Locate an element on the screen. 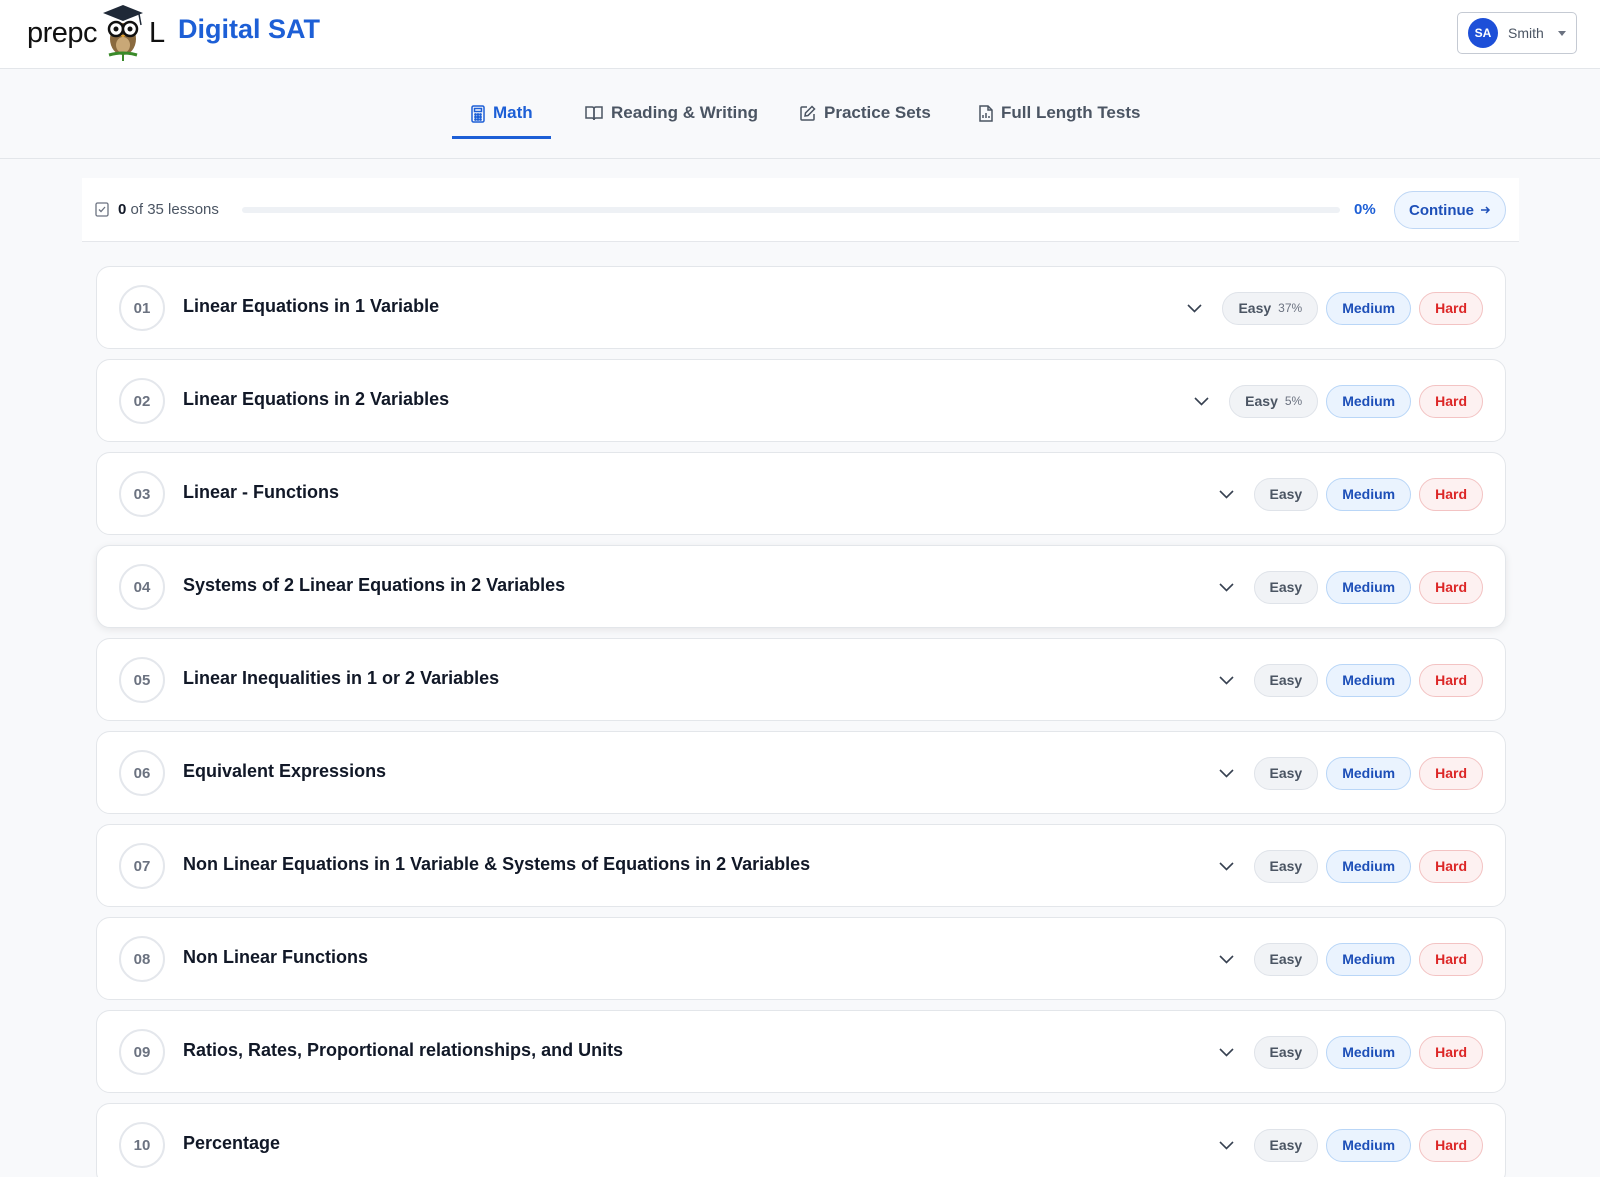 The height and width of the screenshot is (1177, 1600). tab-full-length-tests: Full Length Tests is located at coordinates (1059, 121).